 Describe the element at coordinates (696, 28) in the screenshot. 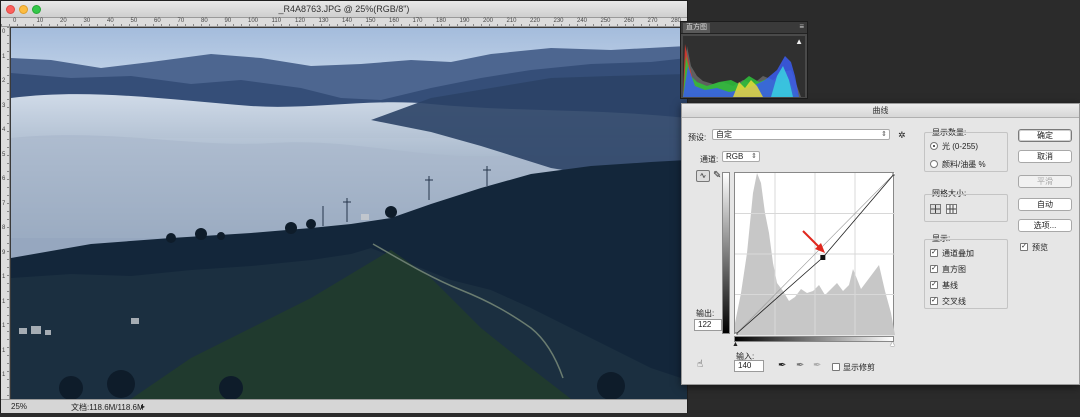

I see `histogram-tab: 直方图` at that location.